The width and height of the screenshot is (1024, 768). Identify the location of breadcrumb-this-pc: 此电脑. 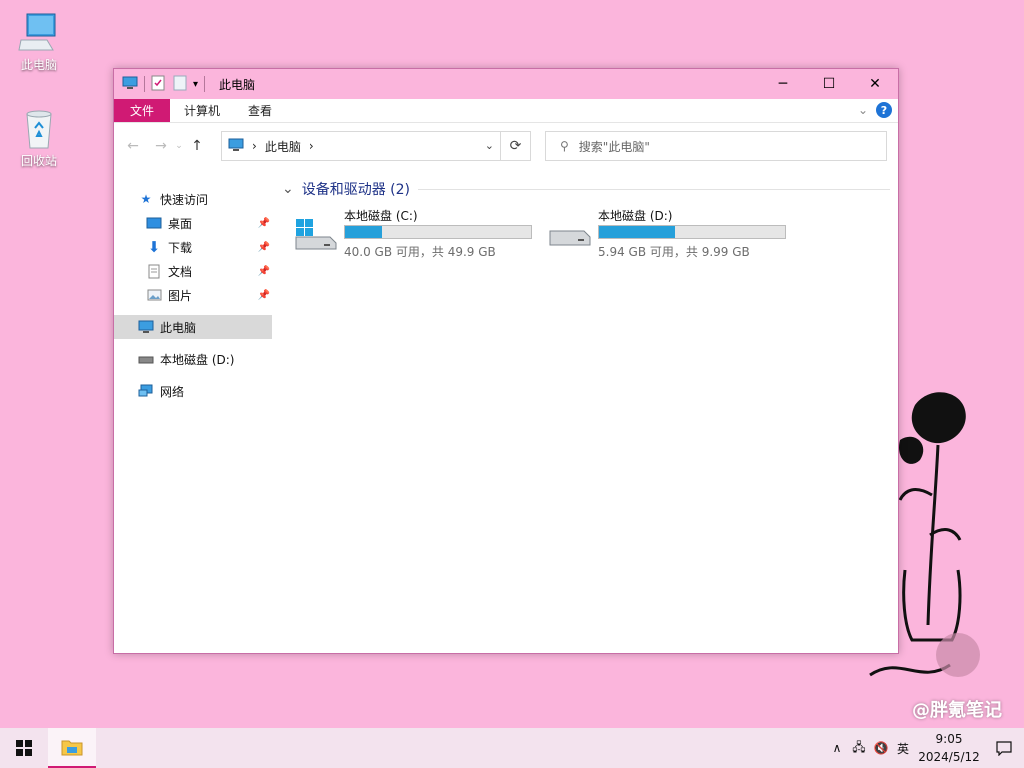
(283, 146).